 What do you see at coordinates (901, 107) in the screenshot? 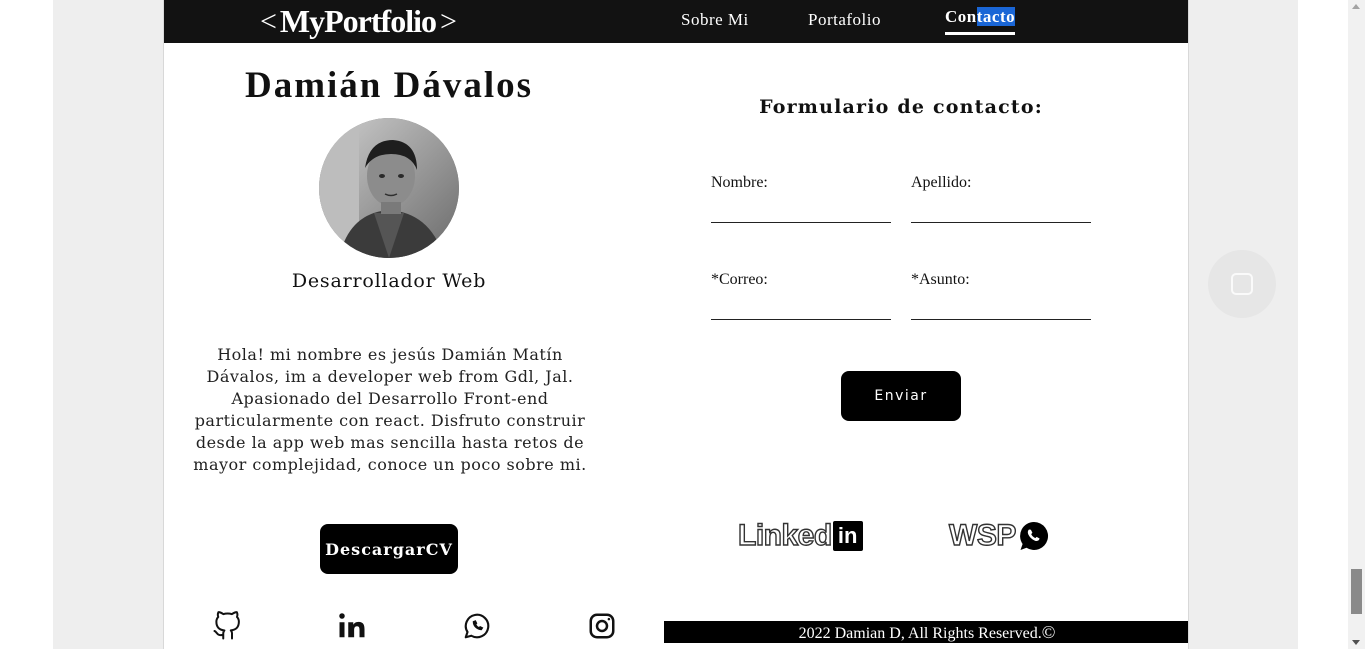
I see `contact-form-title: Formulario de contacto:` at bounding box center [901, 107].